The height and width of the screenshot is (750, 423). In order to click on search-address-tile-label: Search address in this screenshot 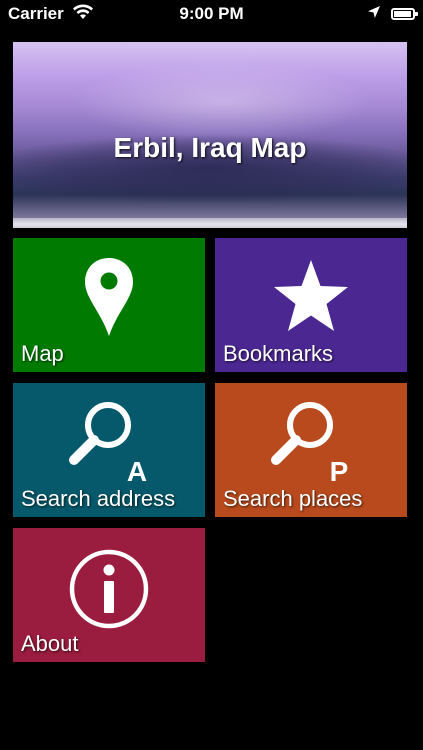, I will do `click(98, 498)`.